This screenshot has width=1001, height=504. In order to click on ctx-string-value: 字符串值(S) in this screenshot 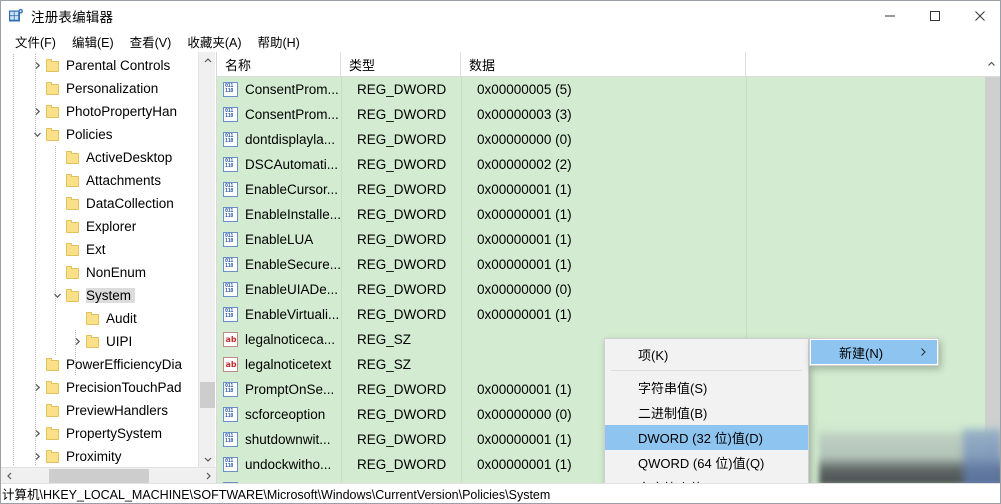, I will do `click(706, 387)`.